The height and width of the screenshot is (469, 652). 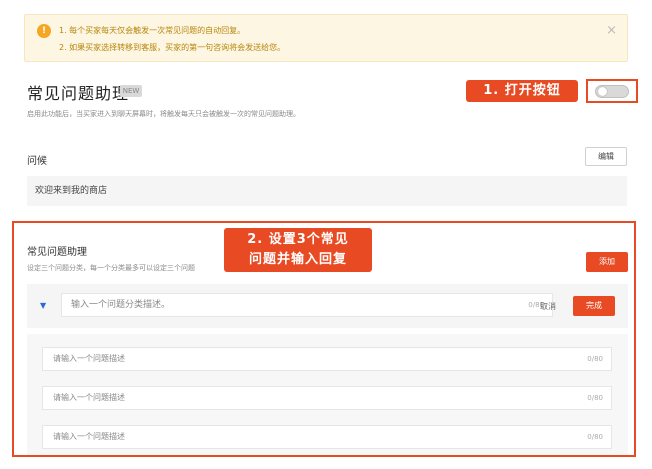 What do you see at coordinates (111, 268) in the screenshot?
I see `faq-hint: 设定三个问题分类，每一个分类最多可以设定三个问题` at bounding box center [111, 268].